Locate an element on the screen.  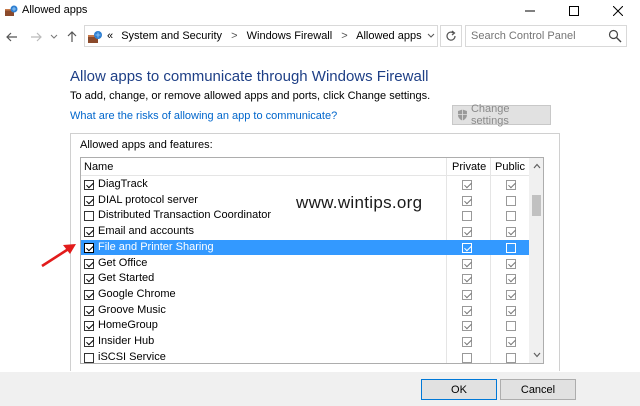
minimize-button is located at coordinates (530, 11).